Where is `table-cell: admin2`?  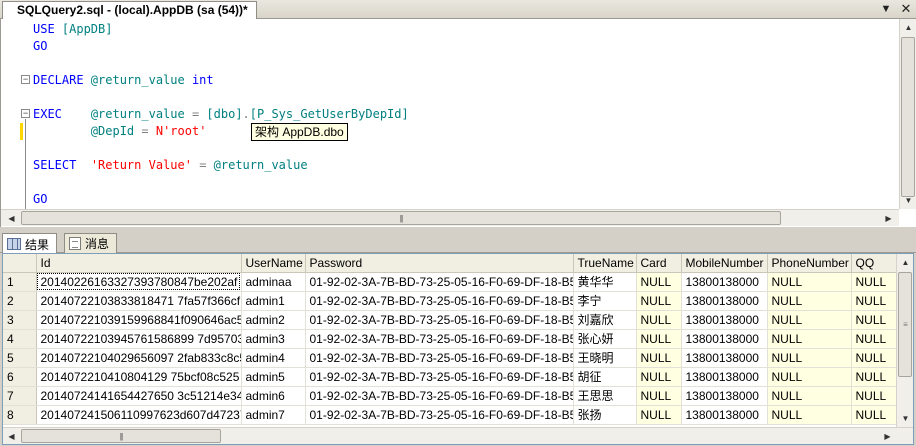
table-cell: admin2 is located at coordinates (273, 320).